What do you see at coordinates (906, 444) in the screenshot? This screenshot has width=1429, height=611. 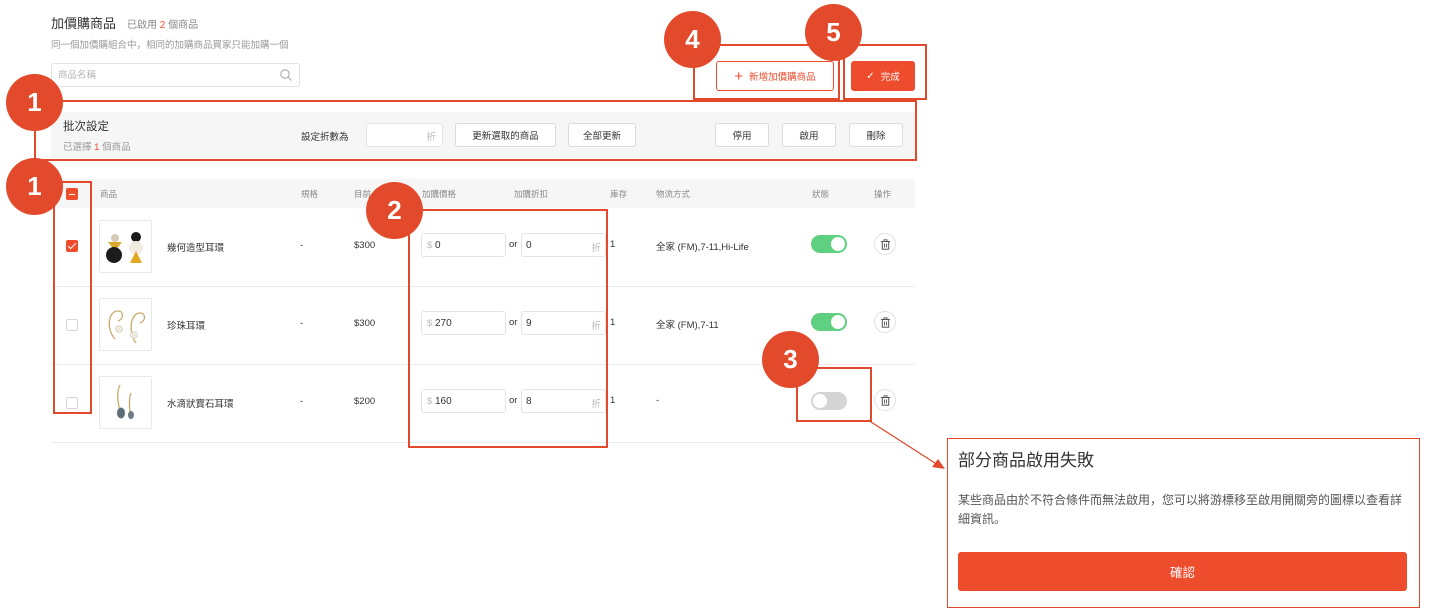 I see `annotation-arrow` at bounding box center [906, 444].